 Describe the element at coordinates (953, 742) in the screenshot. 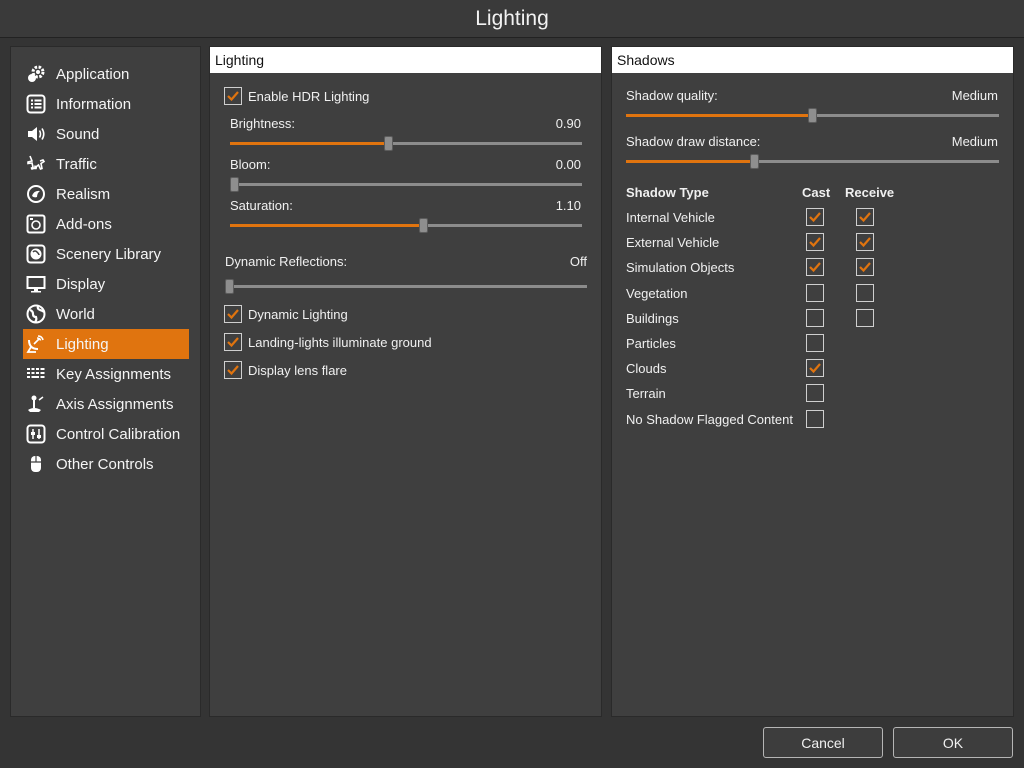

I see `ok-button: OK` at that location.